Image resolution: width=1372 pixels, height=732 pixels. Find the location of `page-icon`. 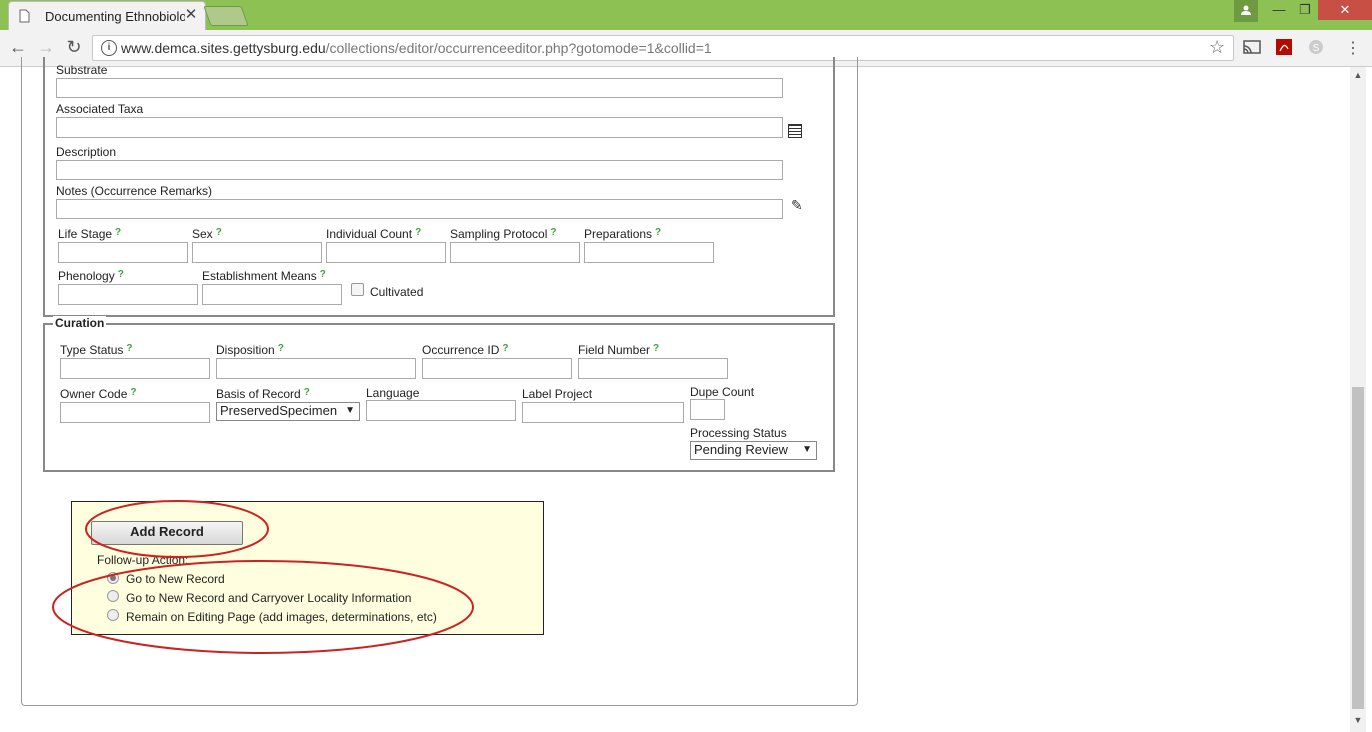

page-icon is located at coordinates (24, 16).